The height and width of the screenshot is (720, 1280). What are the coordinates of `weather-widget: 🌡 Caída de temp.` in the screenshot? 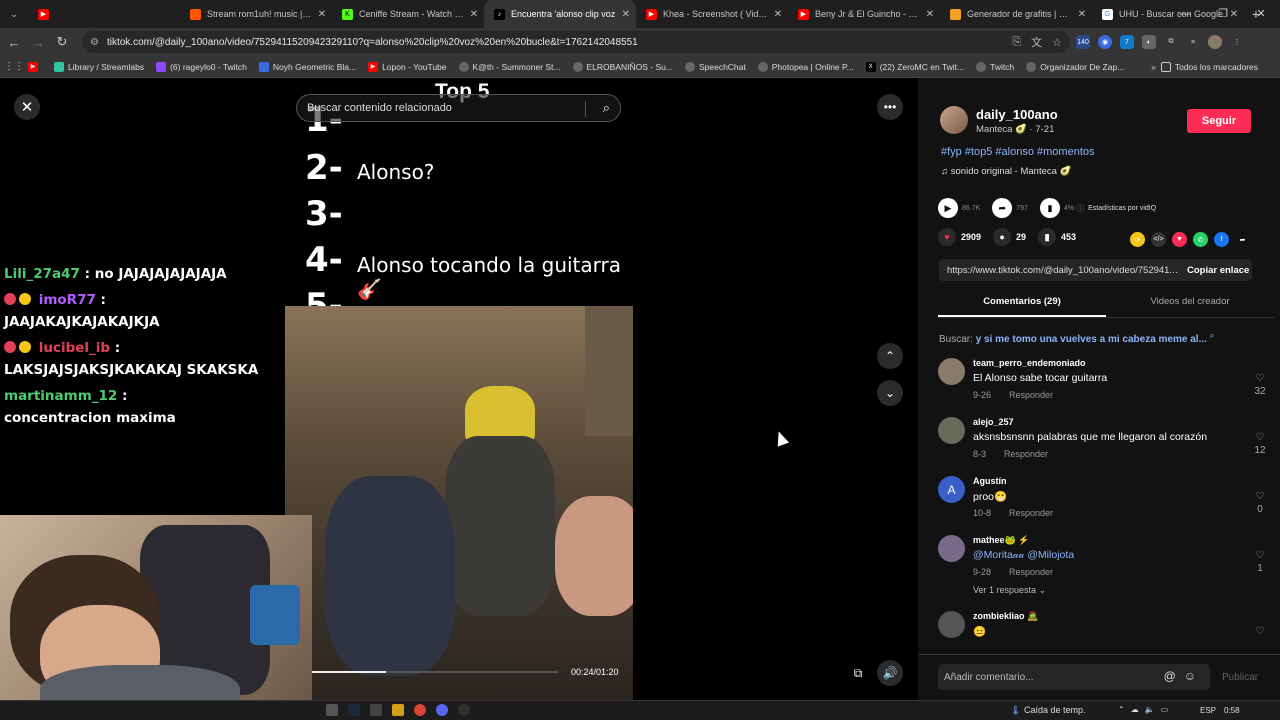 It's located at (1048, 710).